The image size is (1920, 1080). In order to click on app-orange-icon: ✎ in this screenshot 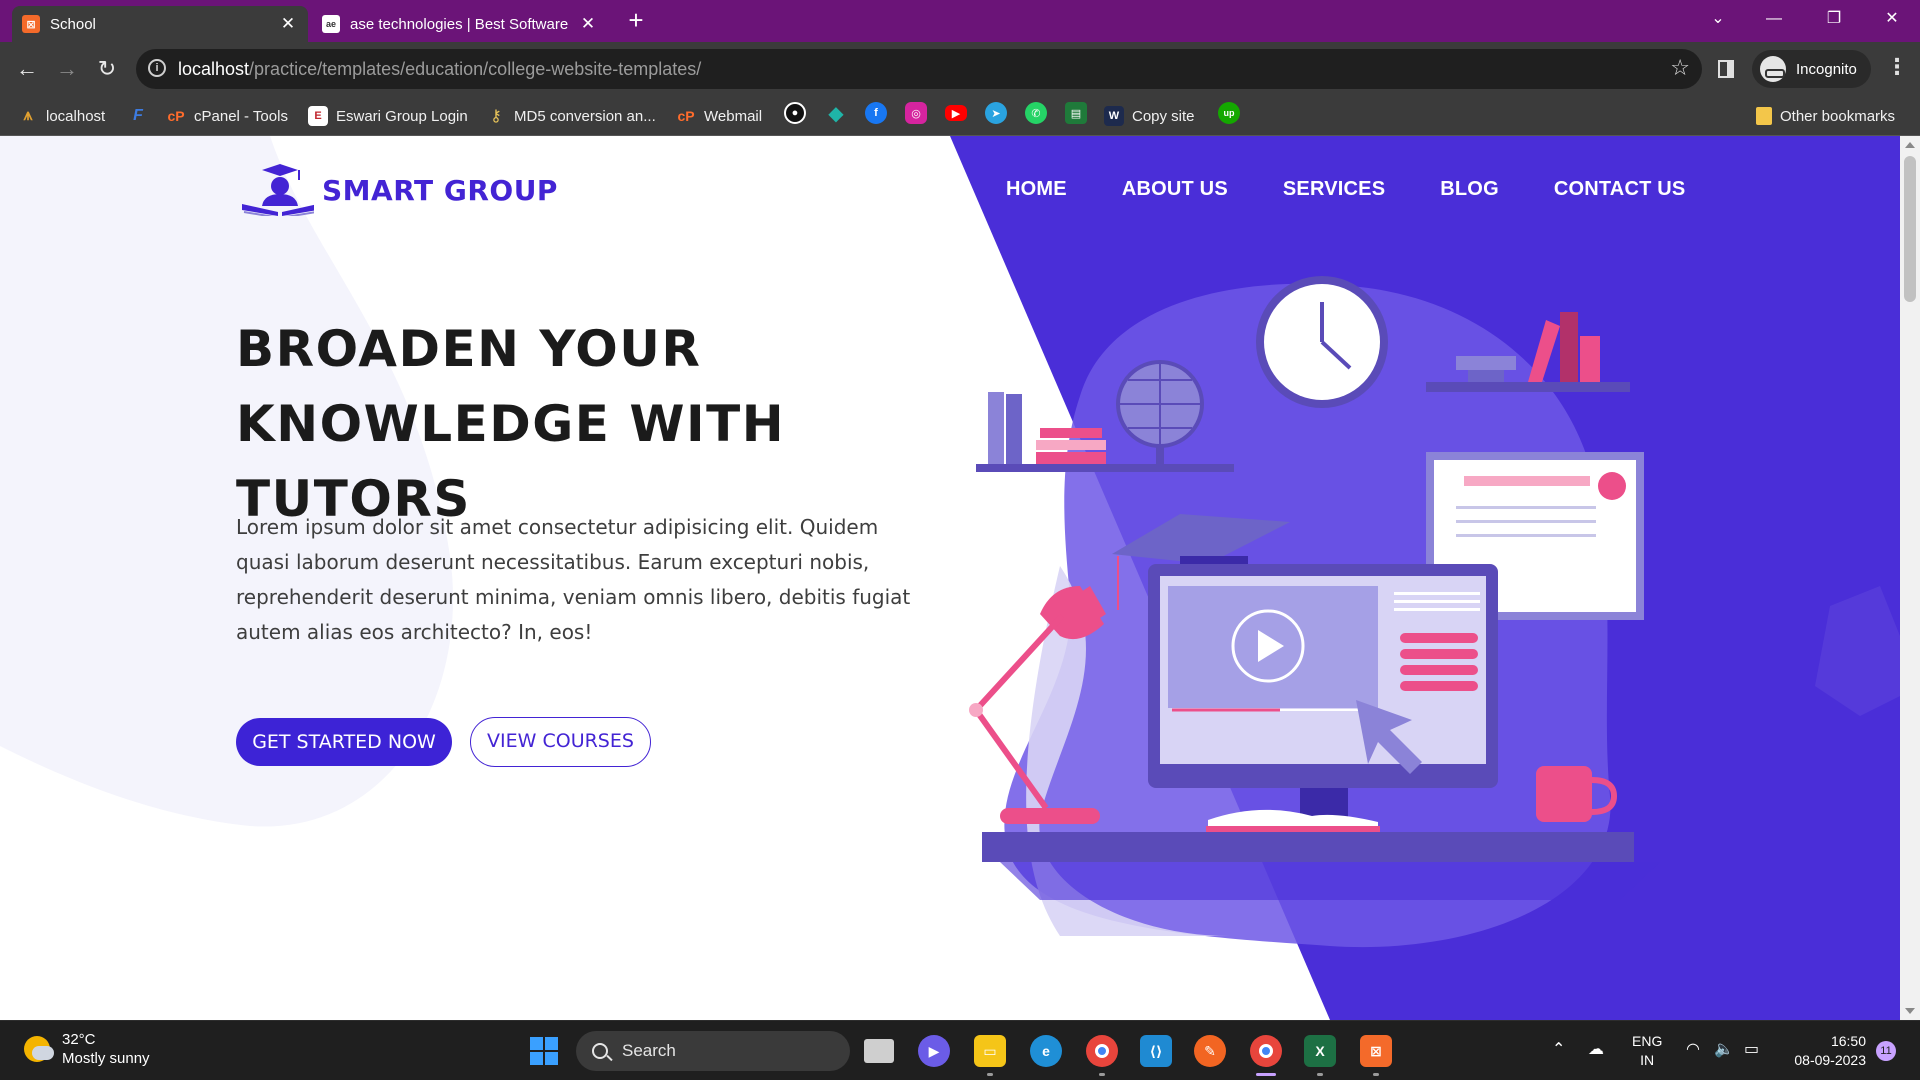, I will do `click(1210, 1051)`.